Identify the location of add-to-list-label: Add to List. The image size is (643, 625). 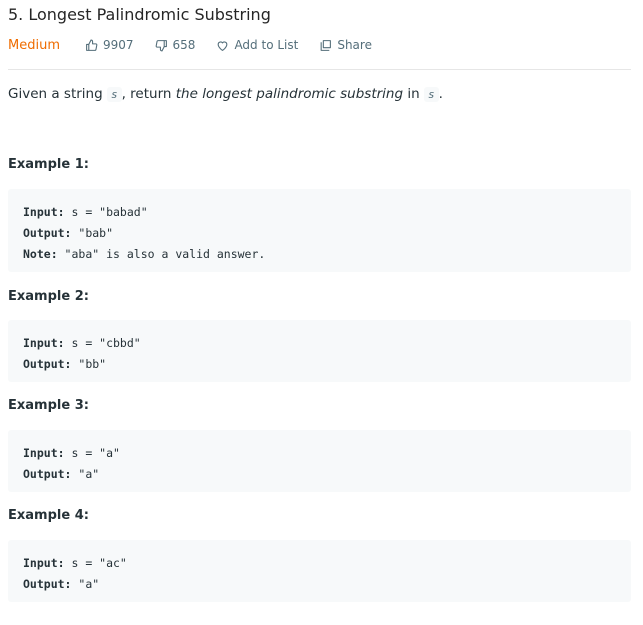
(266, 45).